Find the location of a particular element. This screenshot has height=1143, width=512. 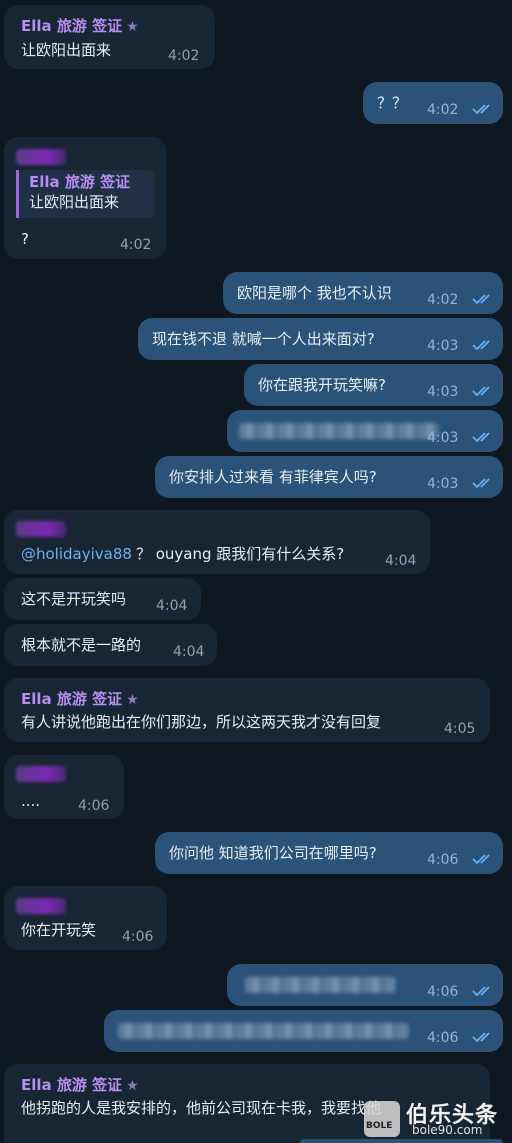

message-incoming: 根本就不是一路的 4:04 is located at coordinates (110, 645).